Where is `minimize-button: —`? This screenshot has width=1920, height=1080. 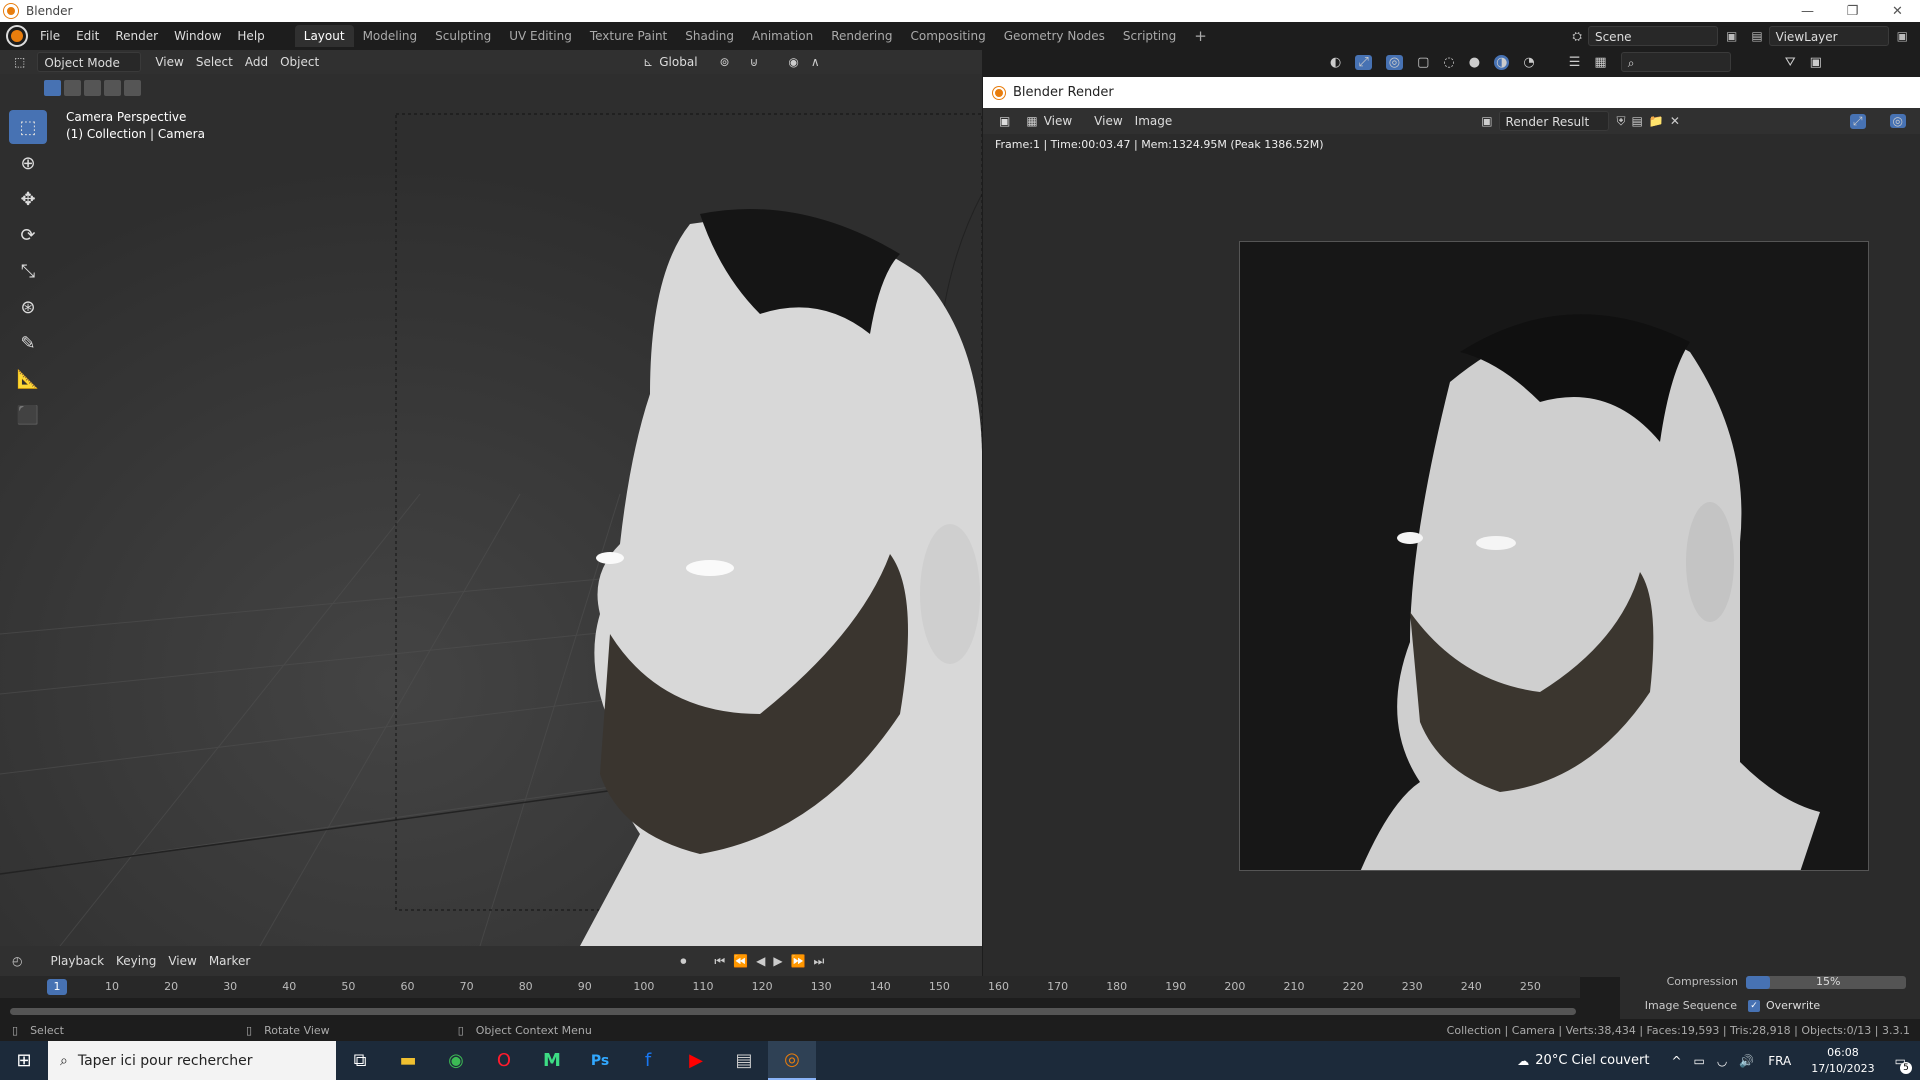 minimize-button: — is located at coordinates (1807, 11).